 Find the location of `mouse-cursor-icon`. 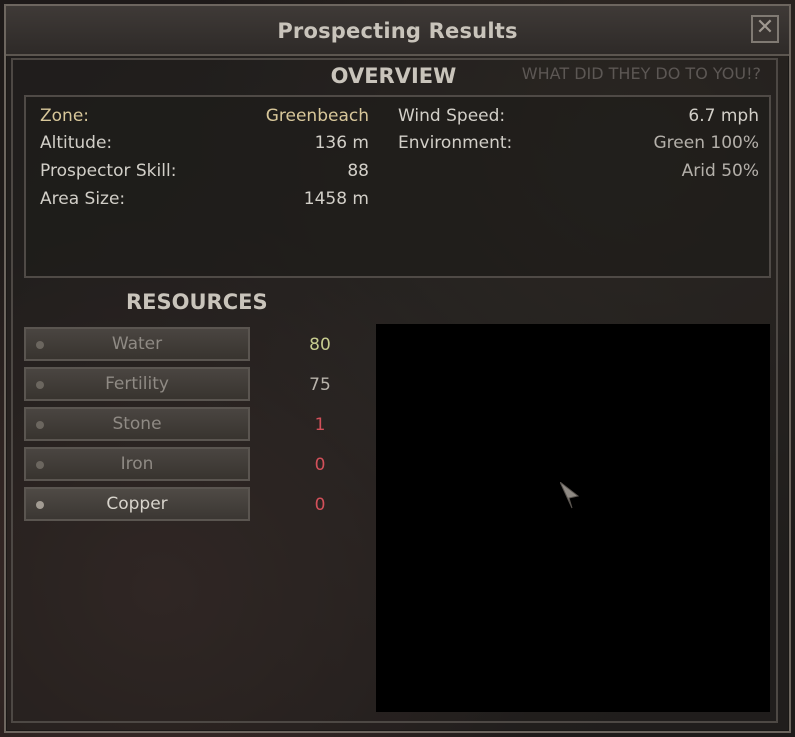

mouse-cursor-icon is located at coordinates (570, 495).